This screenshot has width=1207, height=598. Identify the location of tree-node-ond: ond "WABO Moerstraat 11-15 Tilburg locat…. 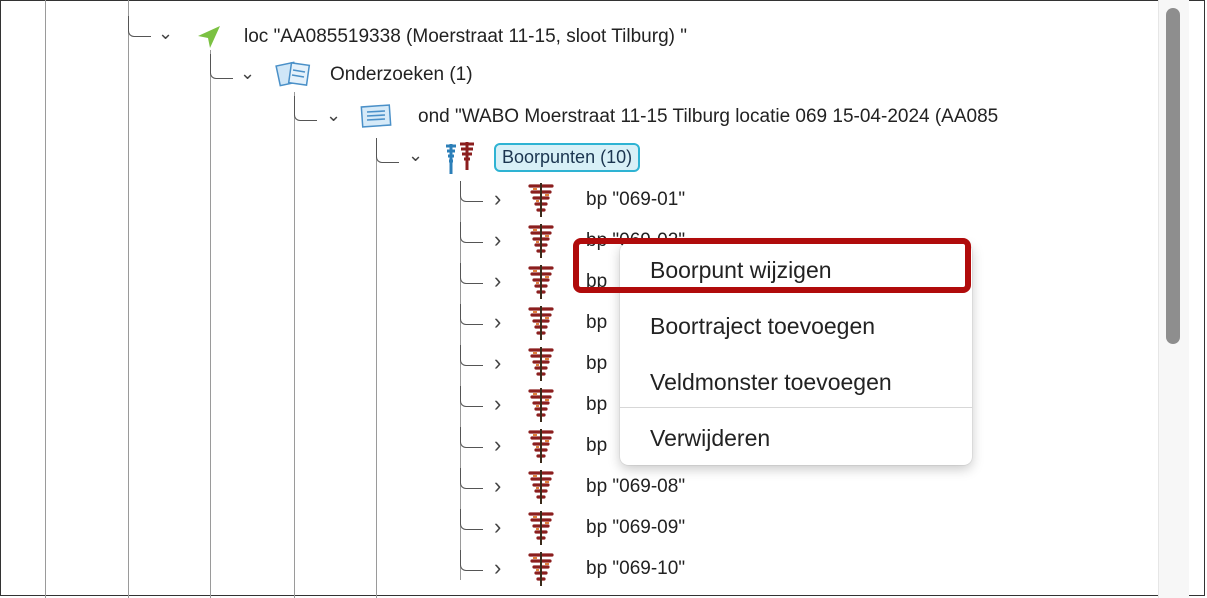
(708, 117).